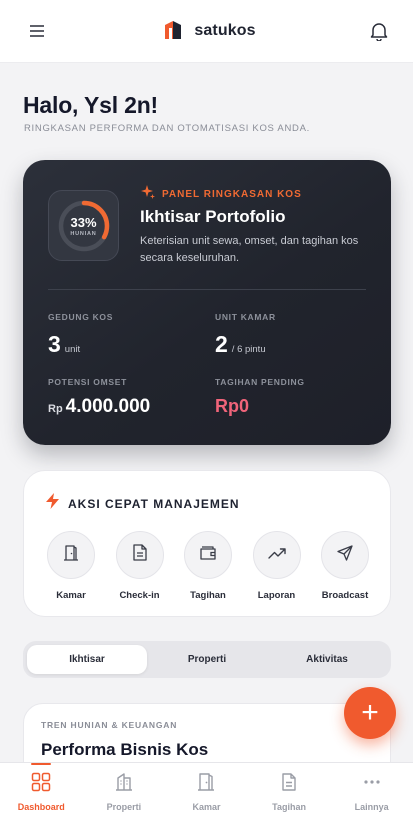  Describe the element at coordinates (225, 30) in the screenshot. I see `brand-name: satukos` at that location.